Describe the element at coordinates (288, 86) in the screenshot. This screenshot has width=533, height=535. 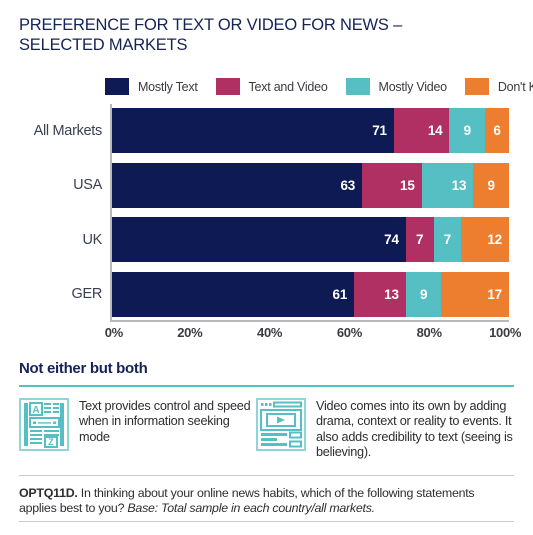
I see `legend-label: Text and Video` at that location.